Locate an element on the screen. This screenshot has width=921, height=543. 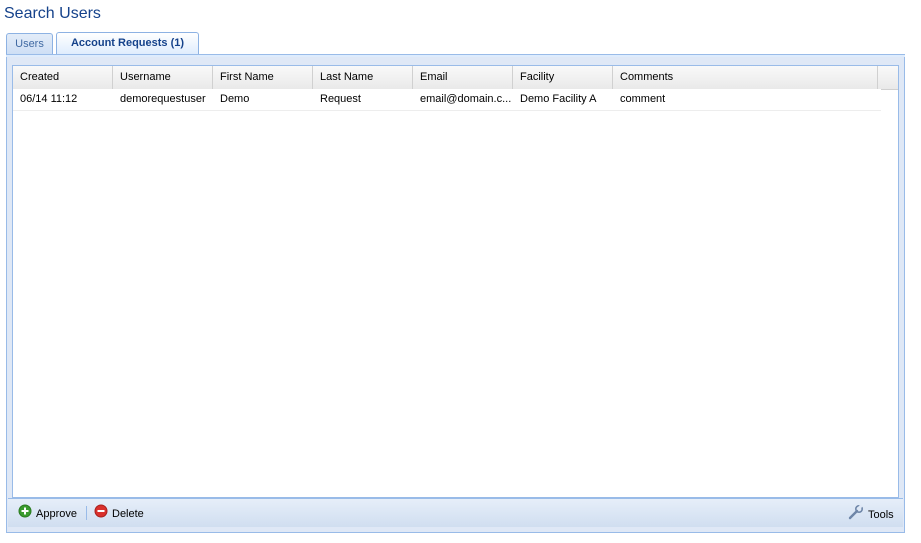
cell-facility: Demo Facility A is located at coordinates (558, 99).